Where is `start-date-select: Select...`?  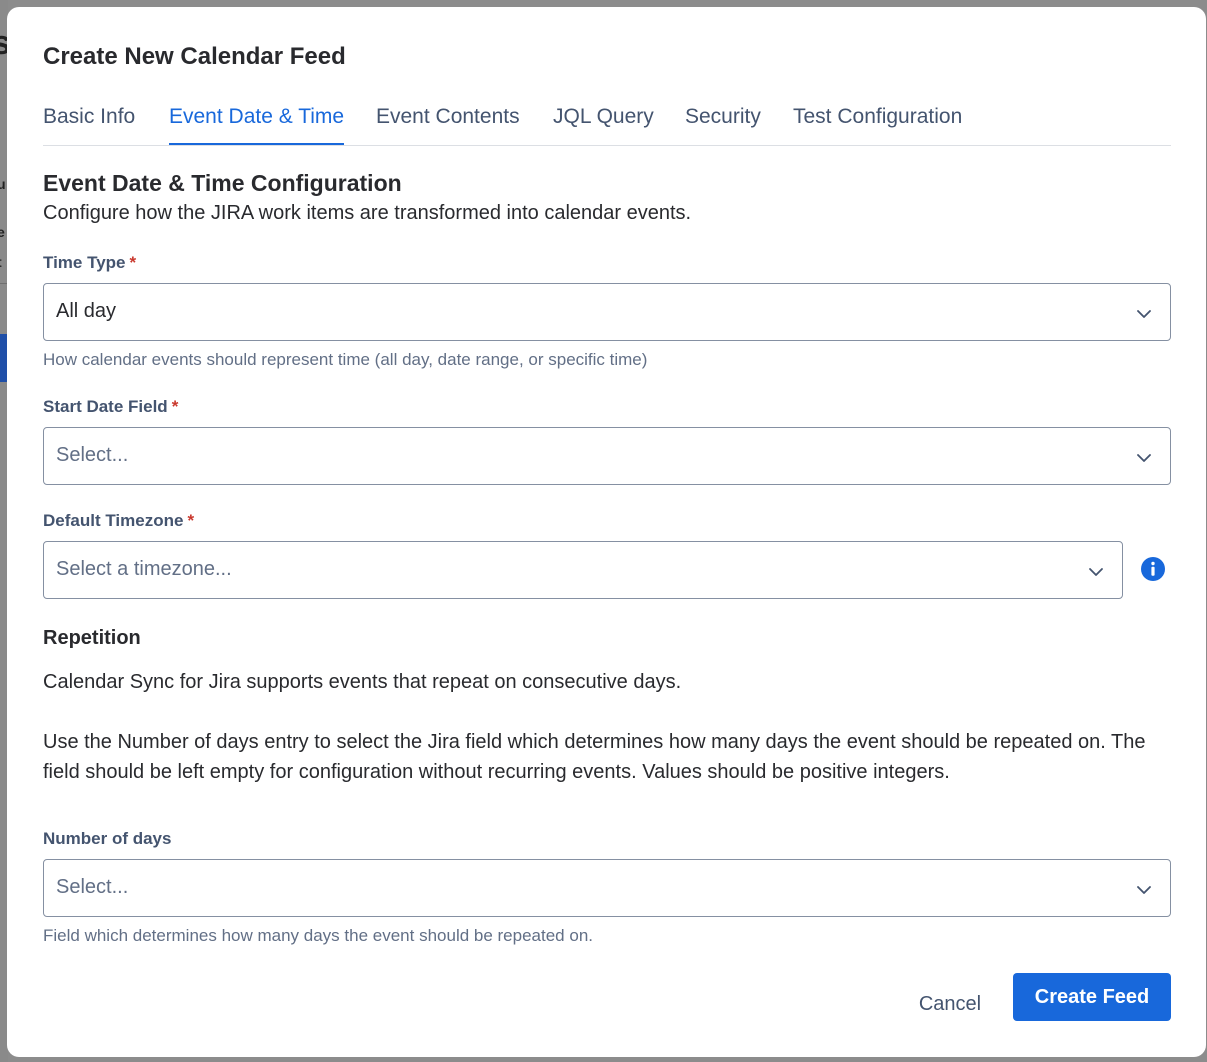 start-date-select: Select... is located at coordinates (607, 456).